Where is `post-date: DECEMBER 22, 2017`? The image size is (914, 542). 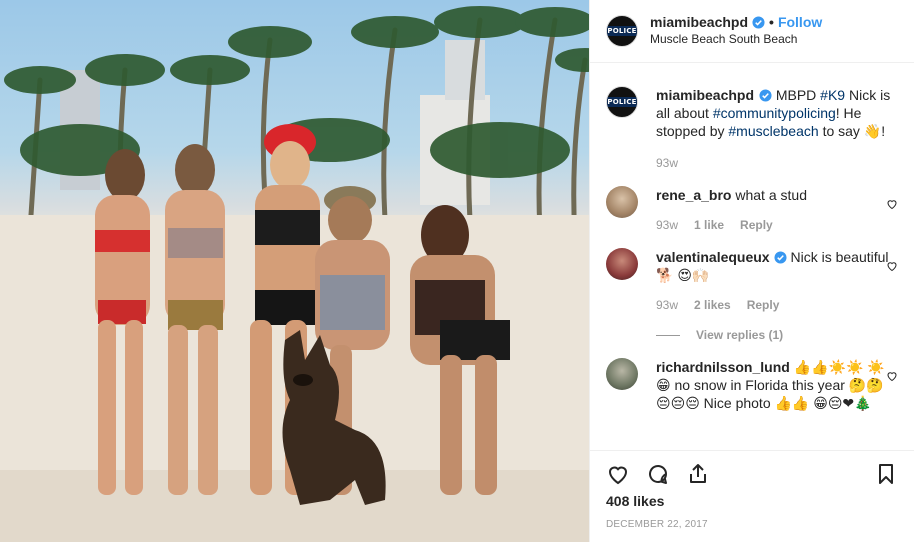 post-date: DECEMBER 22, 2017 is located at coordinates (752, 524).